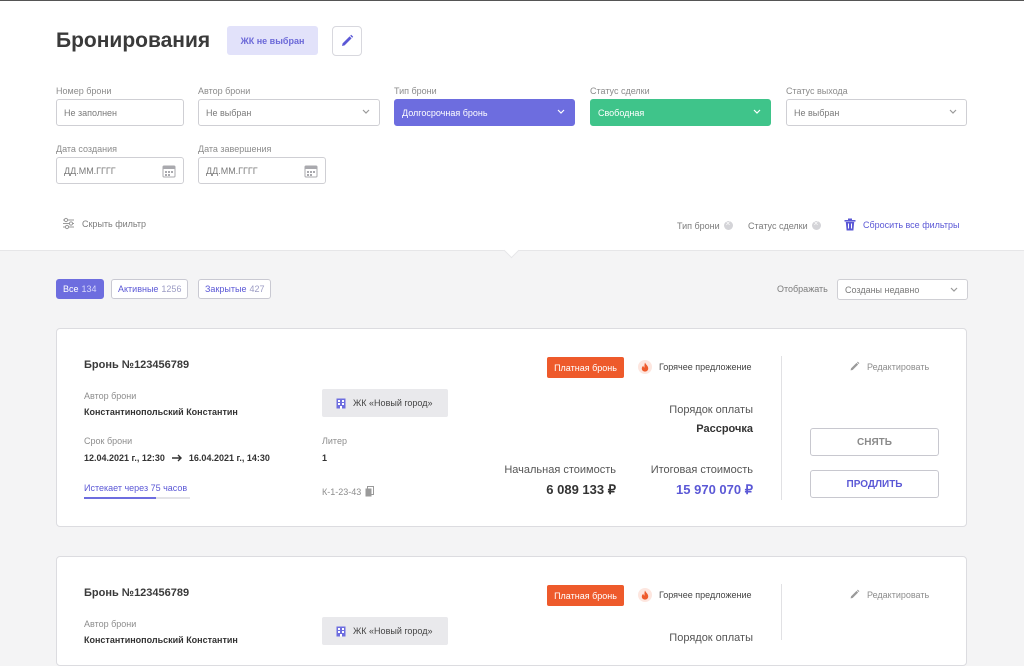  Describe the element at coordinates (874, 484) in the screenshot. I see `extend-booking-button: ПРОДЛИТЬ` at that location.